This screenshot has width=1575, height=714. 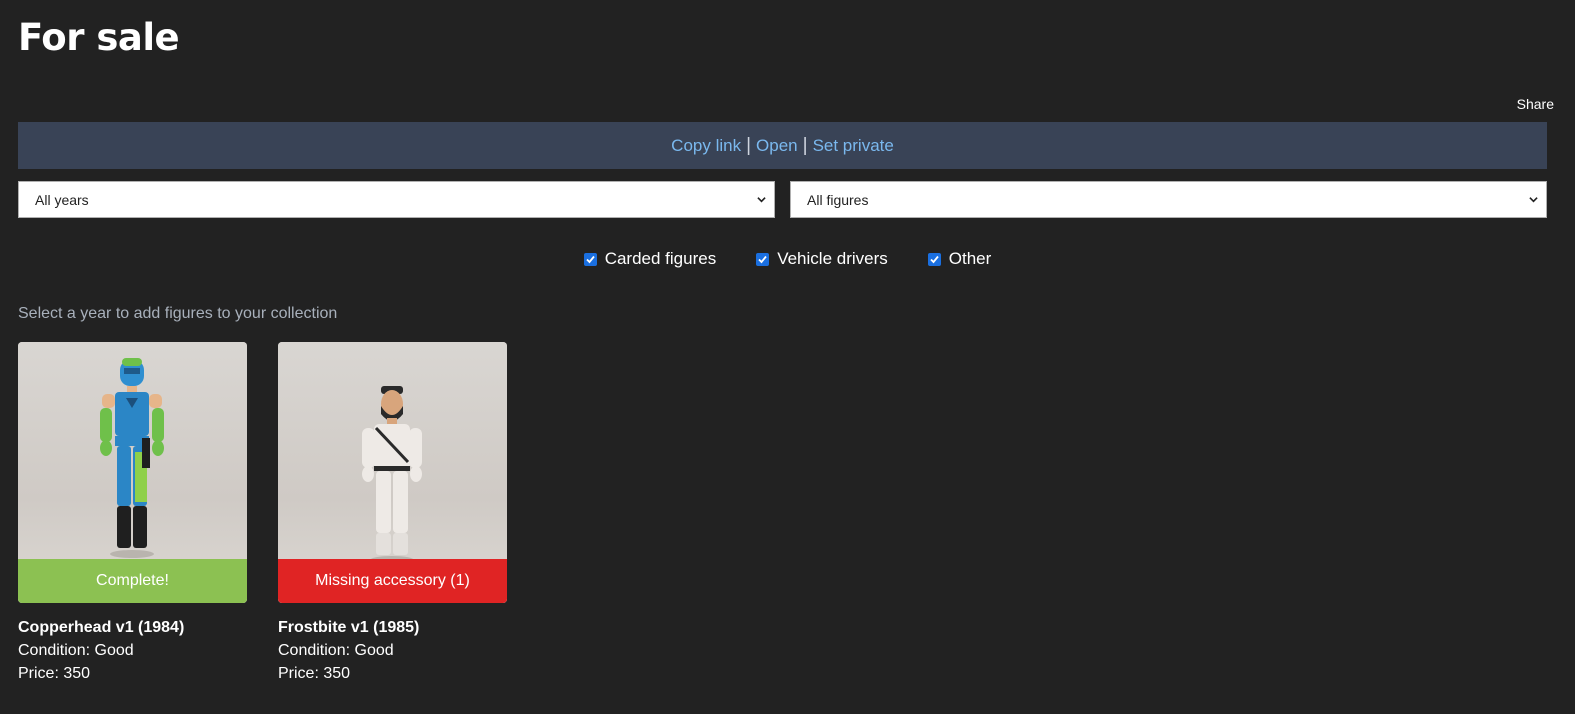 What do you see at coordinates (132, 581) in the screenshot?
I see `status-badge: Complete!` at bounding box center [132, 581].